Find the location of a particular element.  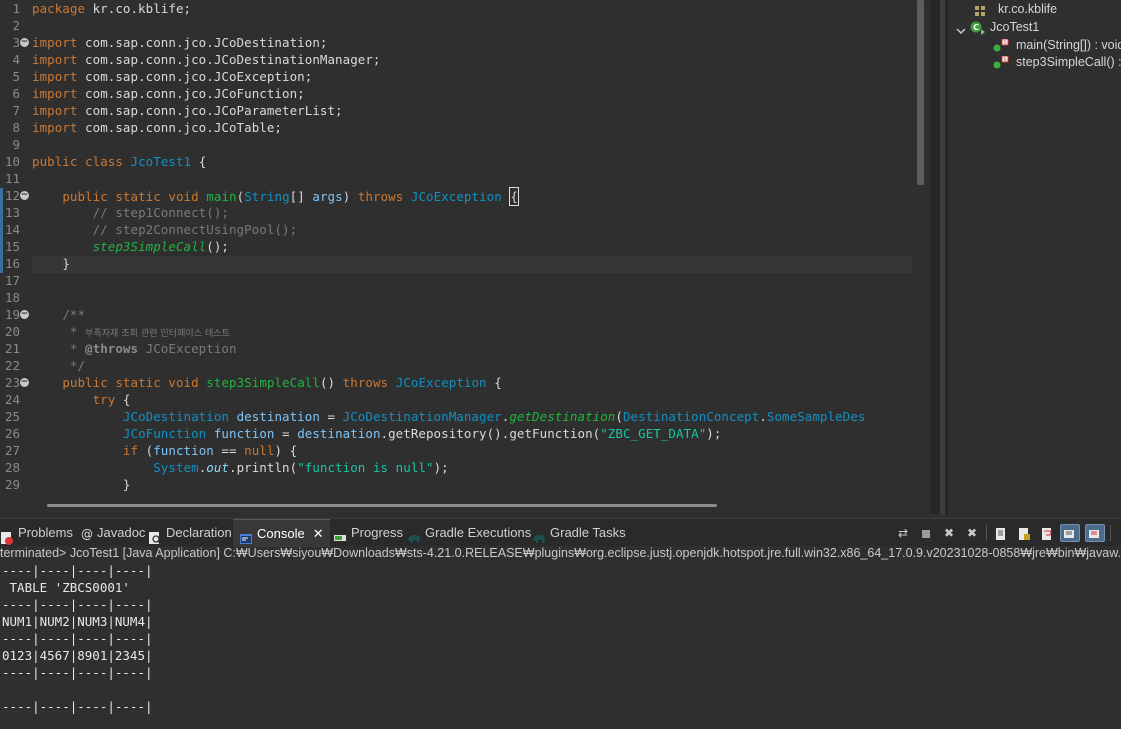

variable: destination is located at coordinates (339, 433).